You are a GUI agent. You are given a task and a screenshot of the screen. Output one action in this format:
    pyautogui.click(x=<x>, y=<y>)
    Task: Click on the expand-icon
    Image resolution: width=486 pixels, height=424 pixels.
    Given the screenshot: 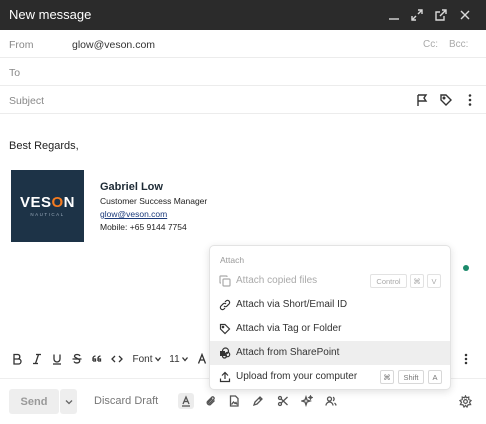 What is the action you would take?
    pyautogui.click(x=417, y=15)
    